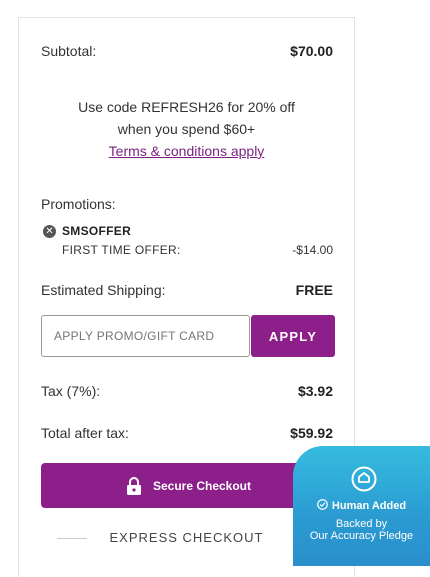 This screenshot has height=577, width=430. Describe the element at coordinates (72, 538) in the screenshot. I see `divider` at that location.